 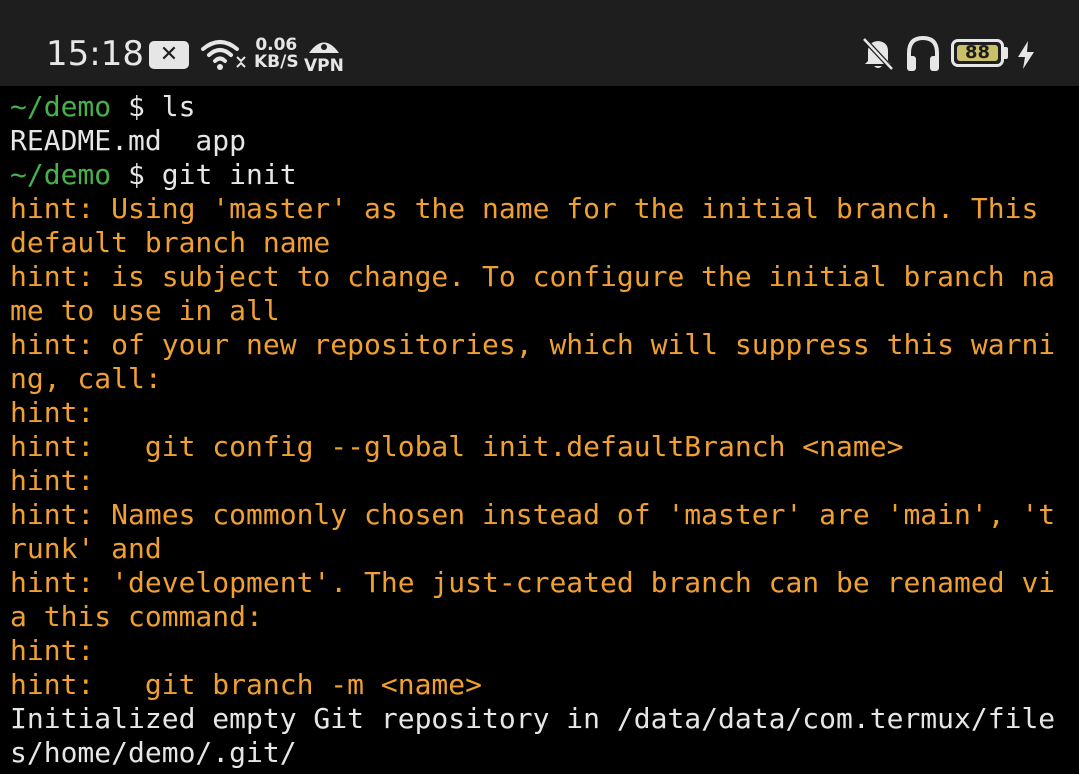 I want to click on output-line: README.md app, so click(x=532, y=141).